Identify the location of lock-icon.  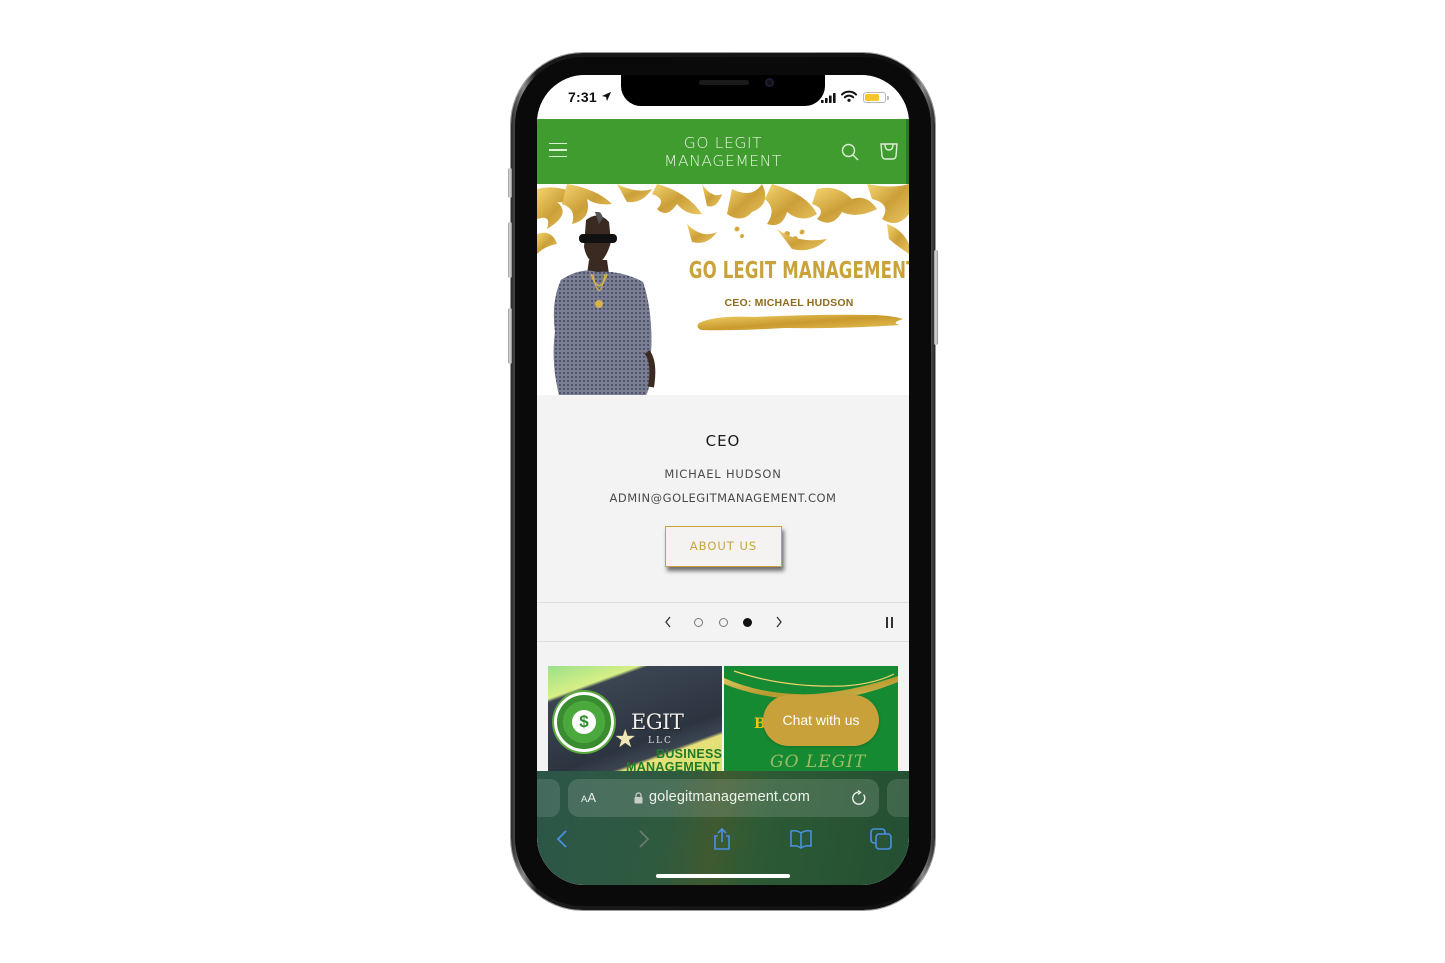
(638, 798).